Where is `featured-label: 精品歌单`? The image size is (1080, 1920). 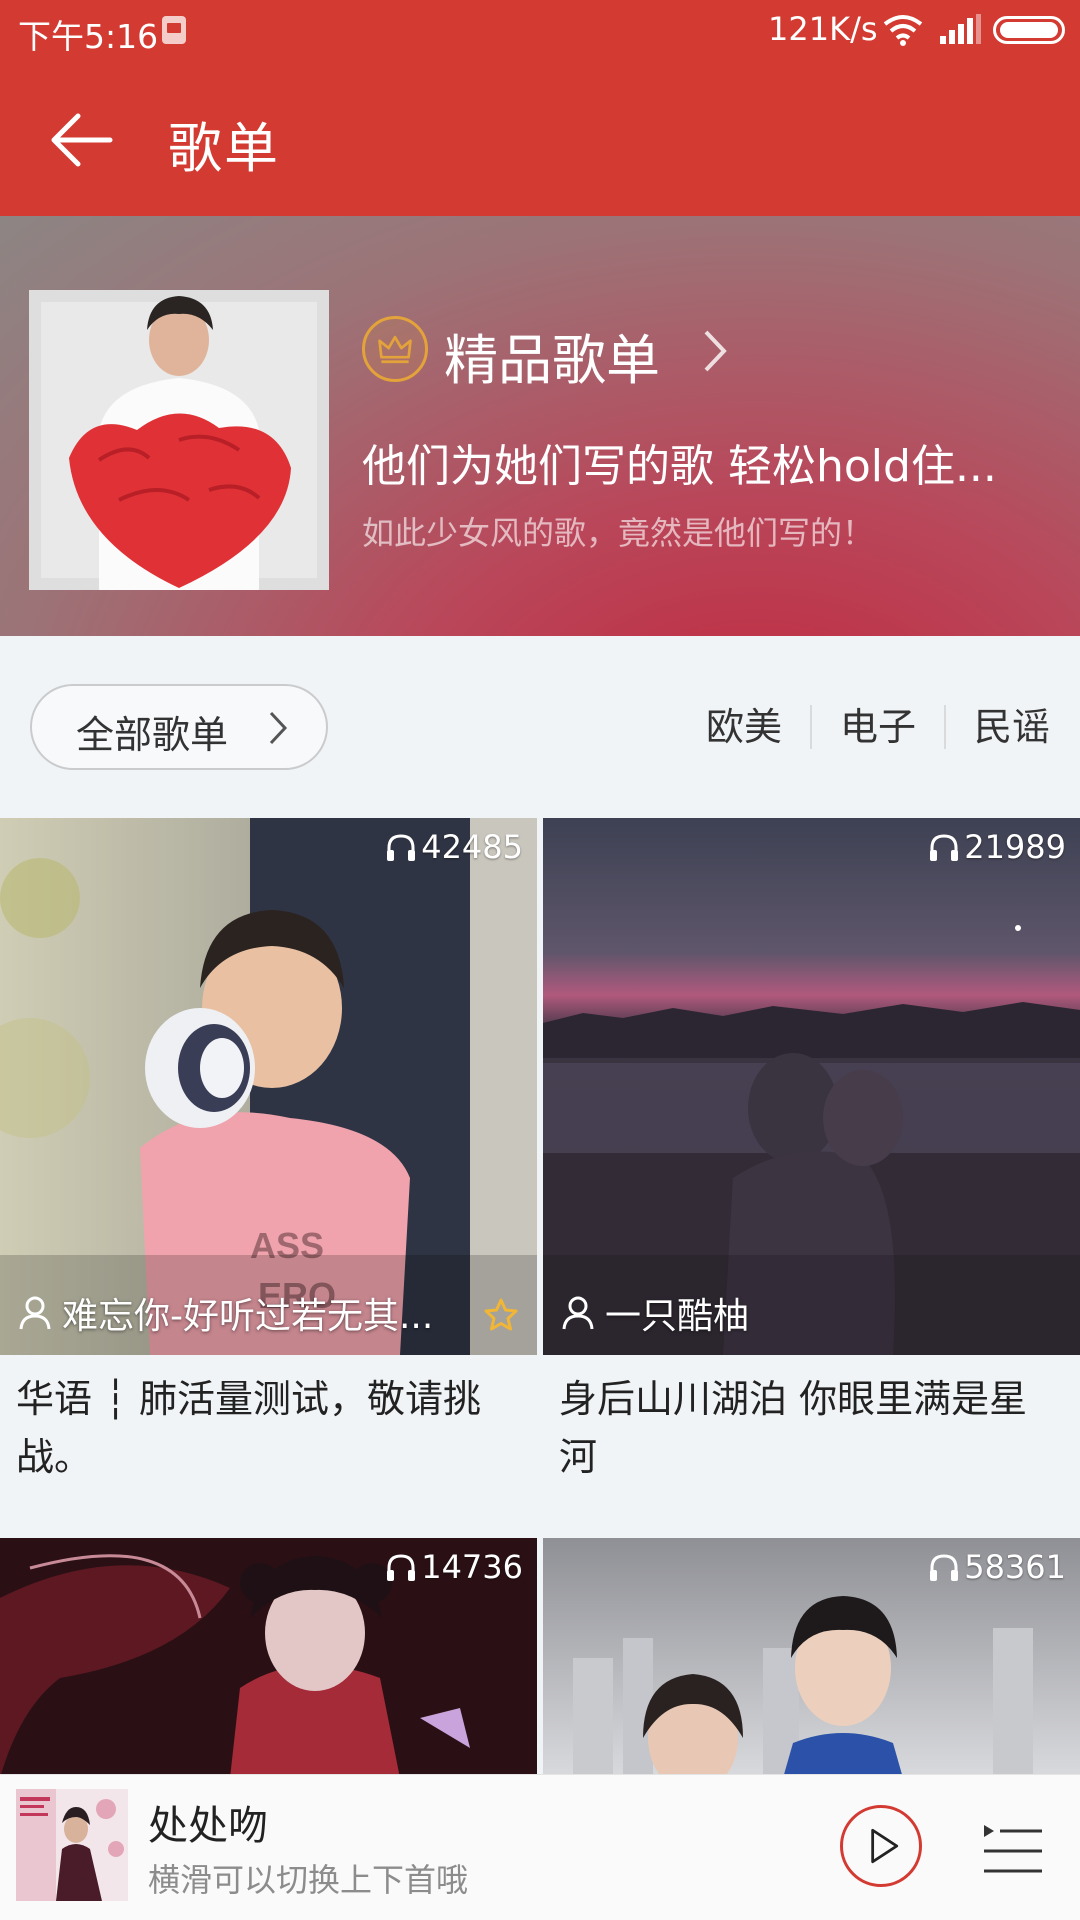
featured-label: 精品歌单 is located at coordinates (552, 360).